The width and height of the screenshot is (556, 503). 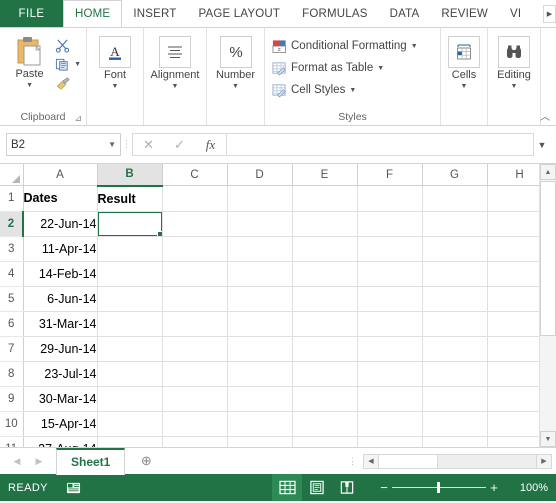 What do you see at coordinates (195, 349) in the screenshot?
I see `cell-c7` at bounding box center [195, 349].